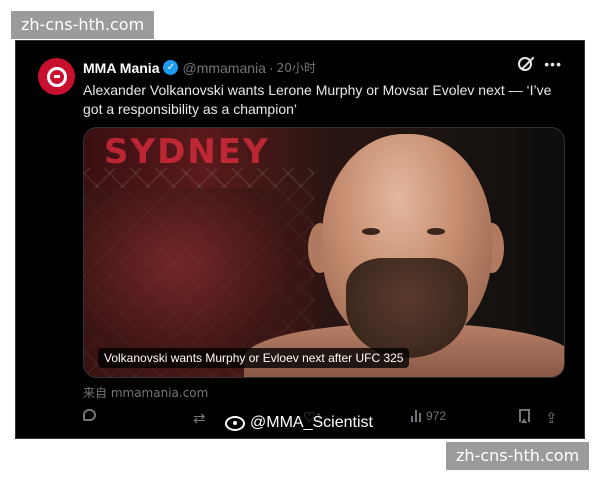 This screenshot has width=600, height=480. Describe the element at coordinates (371, 231) in the screenshot. I see `fighter-eye-left` at that location.